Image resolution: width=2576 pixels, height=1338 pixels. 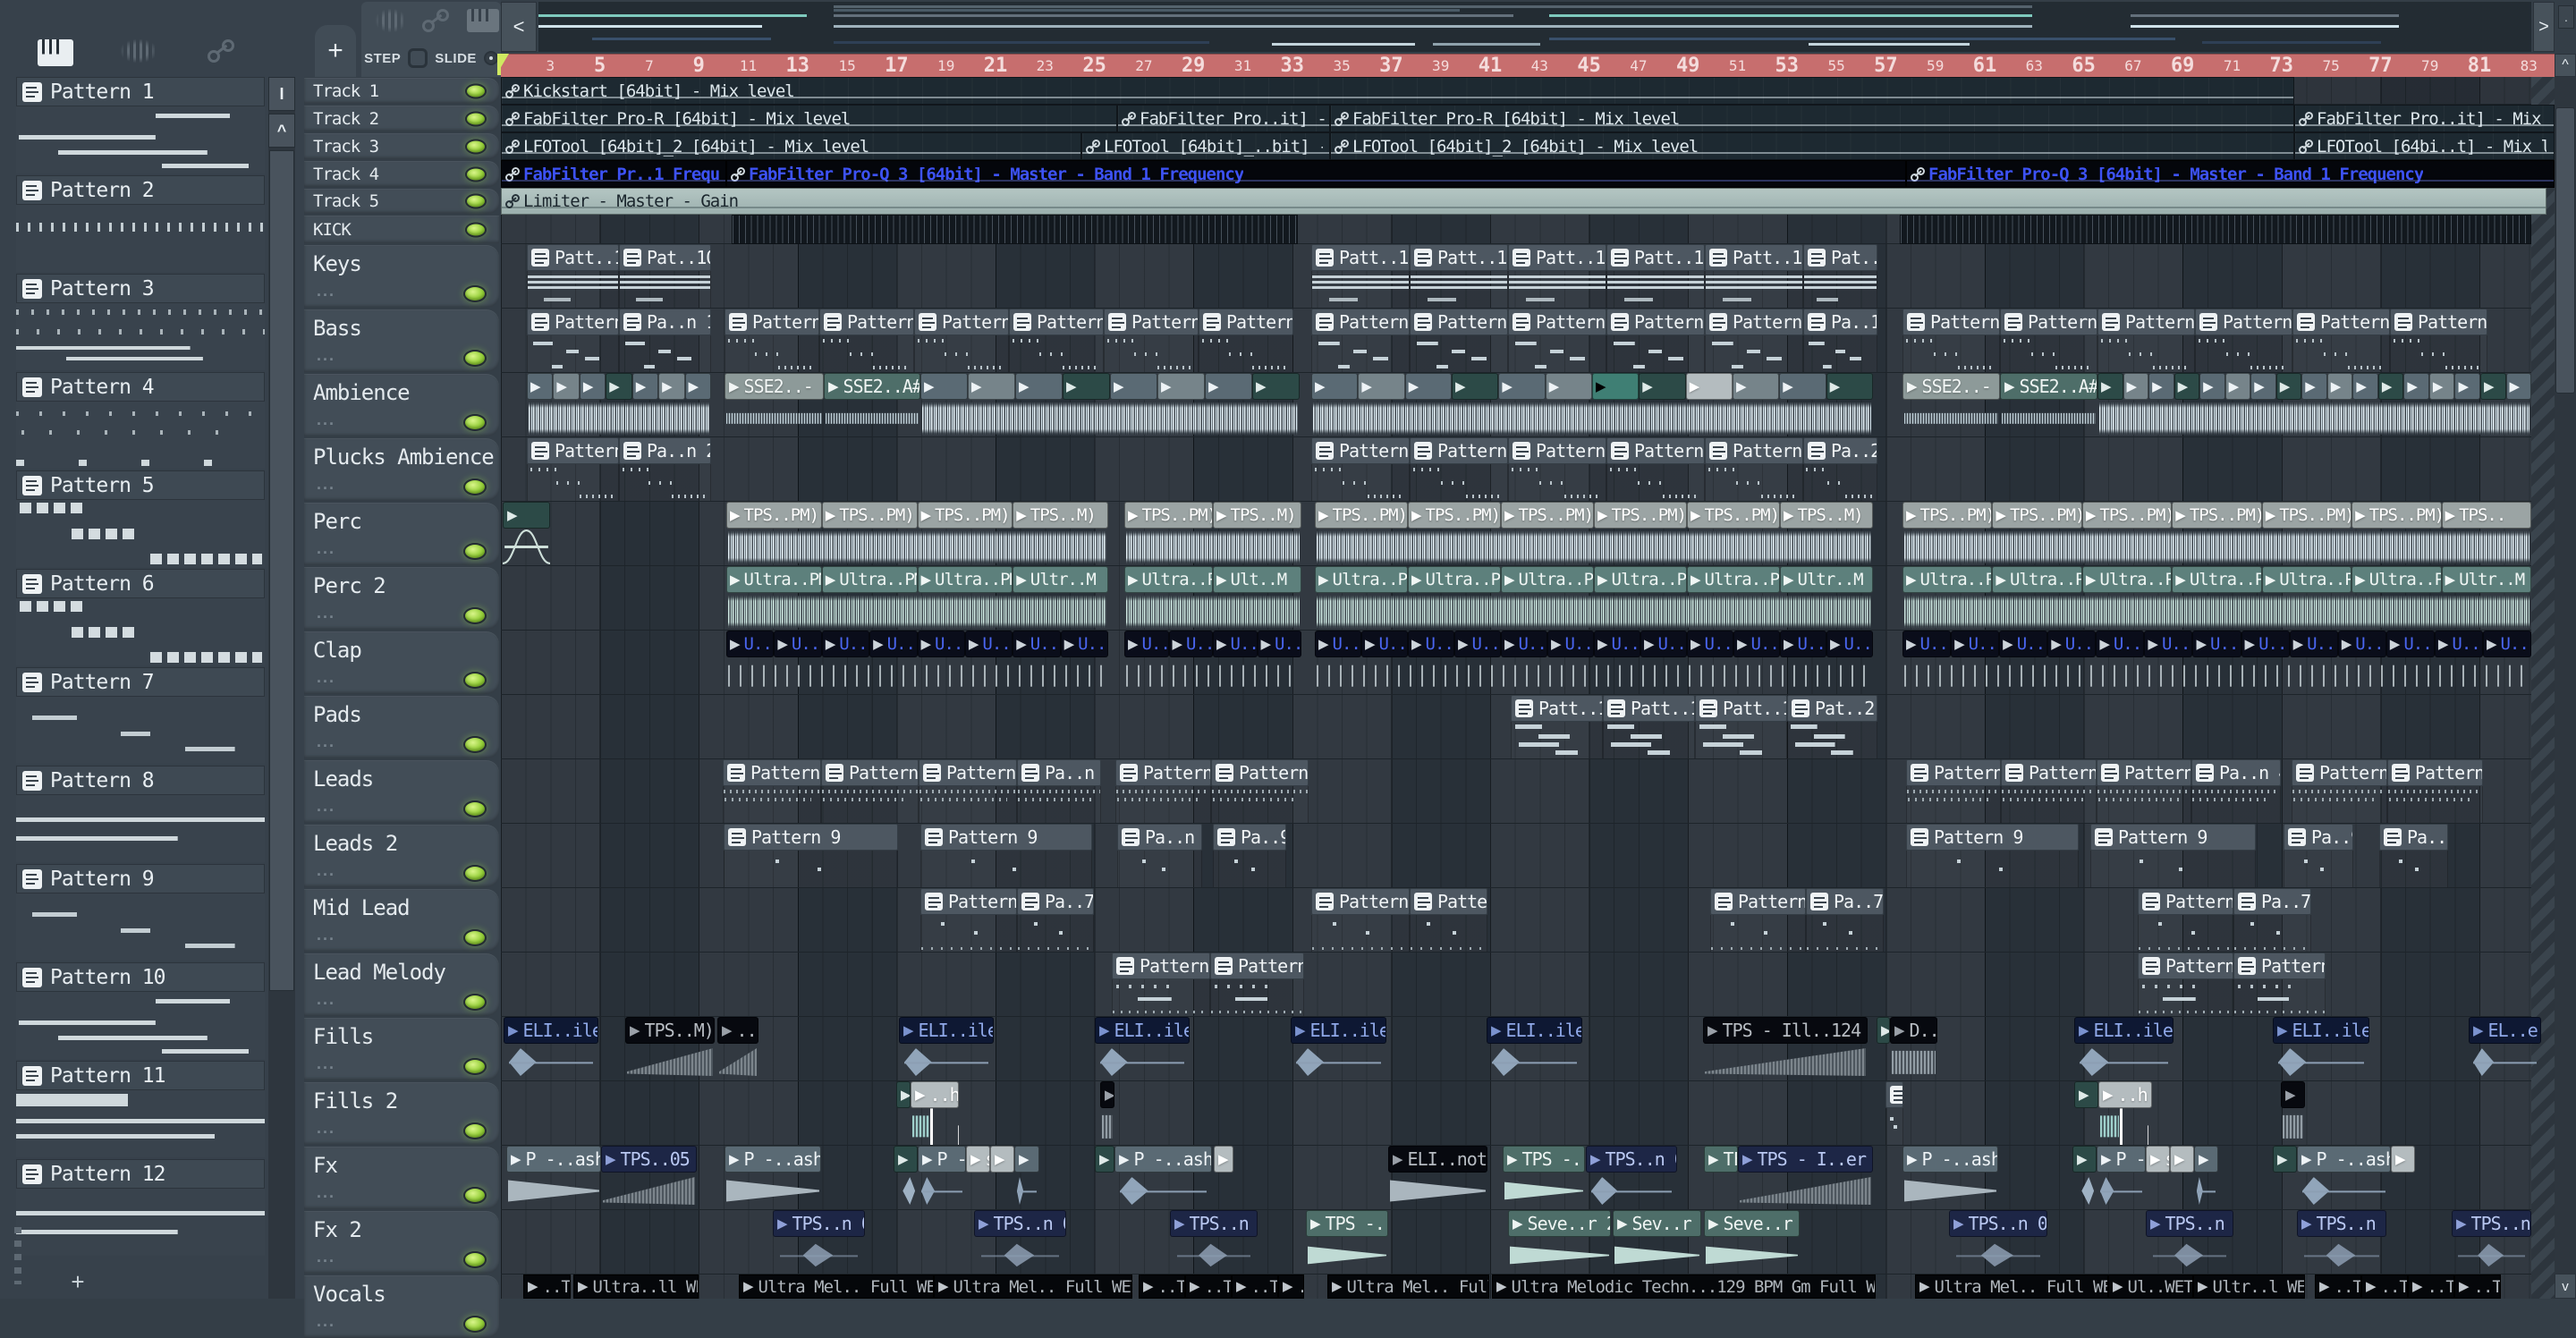 I want to click on pattern-clip: Pattern 7, so click(x=968, y=920).